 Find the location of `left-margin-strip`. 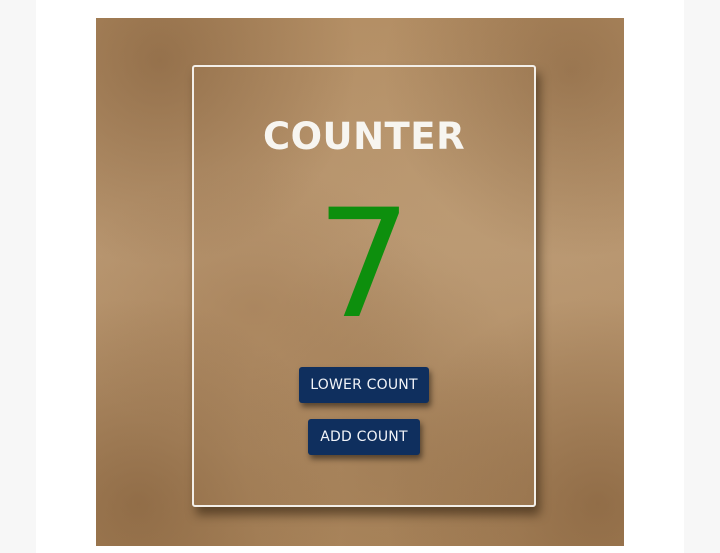

left-margin-strip is located at coordinates (18, 276).